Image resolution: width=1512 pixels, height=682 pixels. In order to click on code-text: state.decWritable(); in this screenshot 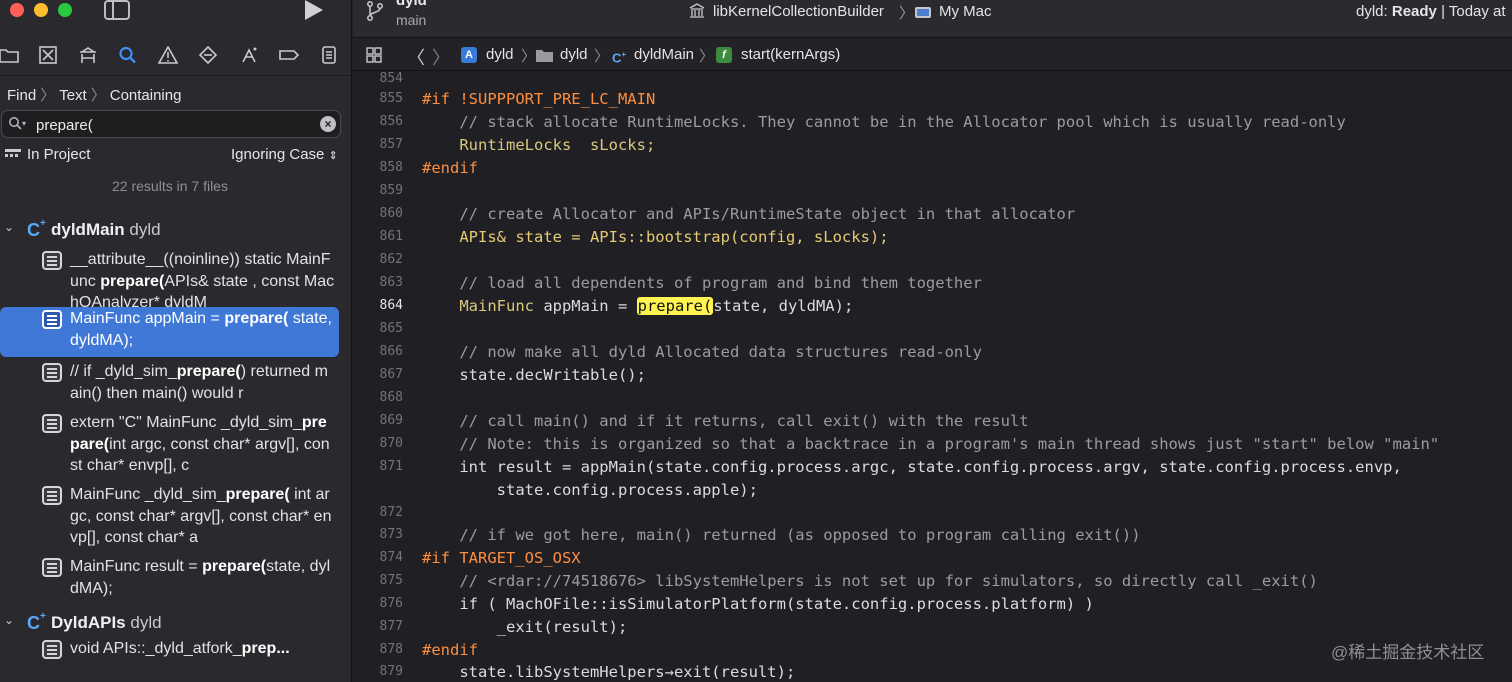, I will do `click(534, 375)`.